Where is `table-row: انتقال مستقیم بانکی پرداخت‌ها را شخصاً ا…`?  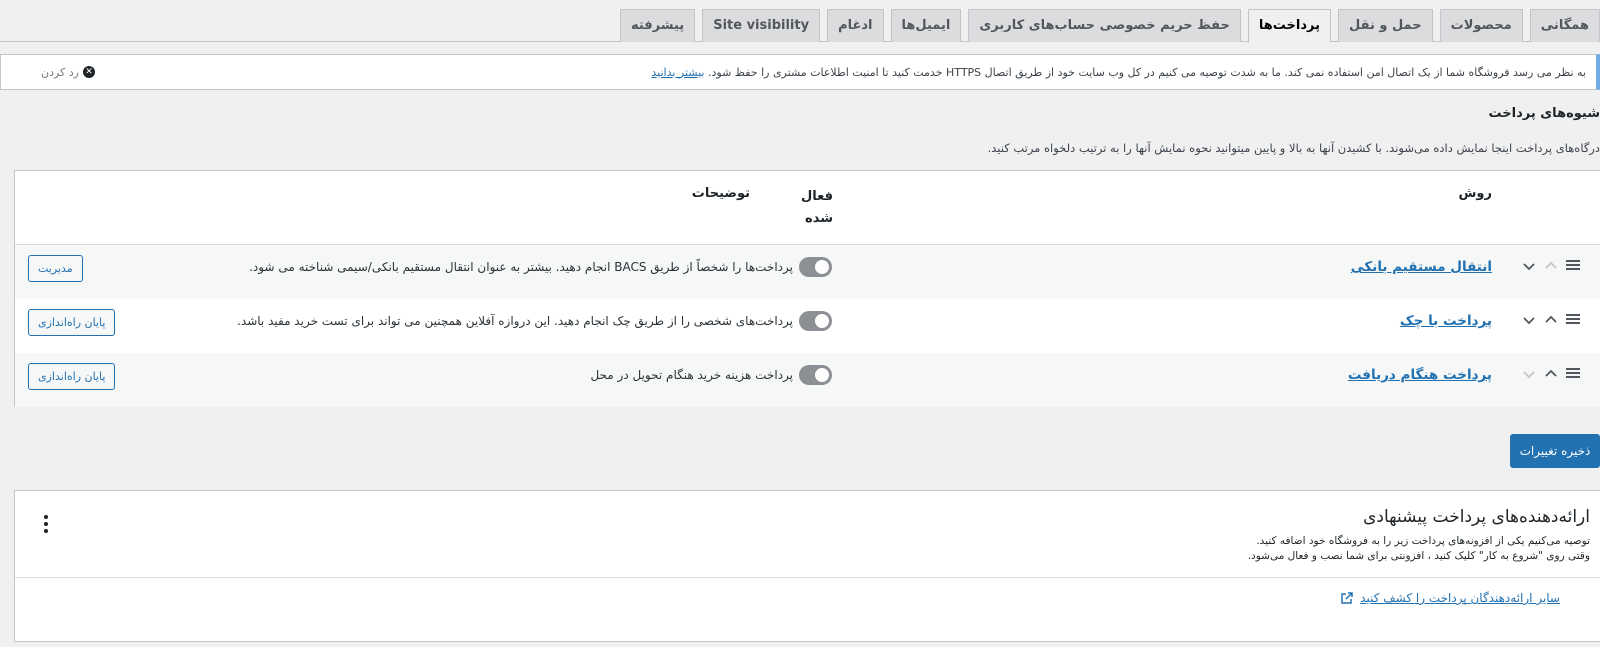
table-row: انتقال مستقیم بانکی پرداخت‌ها را شخصاً ا… is located at coordinates (807, 272).